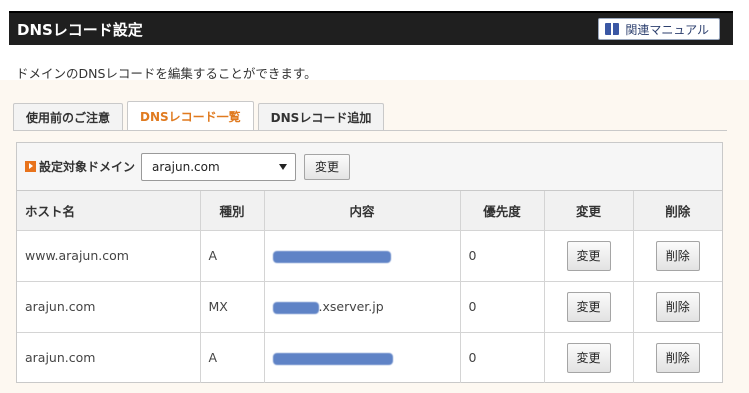 The height and width of the screenshot is (393, 749). Describe the element at coordinates (283, 166) in the screenshot. I see `dropdown-arrow-icon` at that location.